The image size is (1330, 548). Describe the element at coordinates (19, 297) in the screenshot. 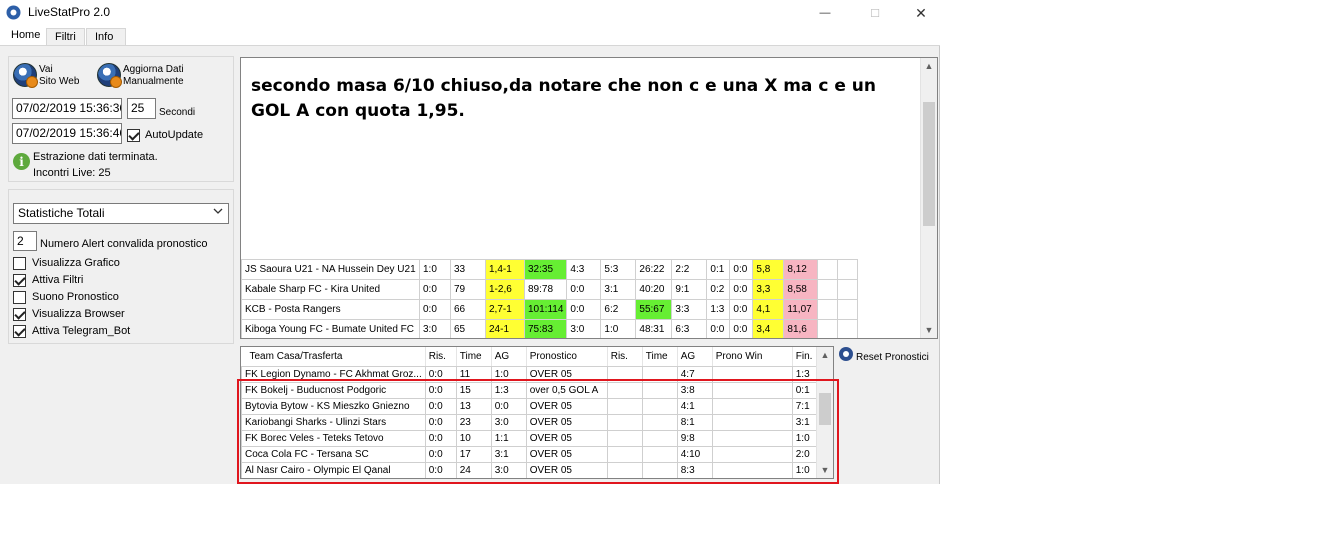

I see `suono-pronostico-checkbox` at that location.